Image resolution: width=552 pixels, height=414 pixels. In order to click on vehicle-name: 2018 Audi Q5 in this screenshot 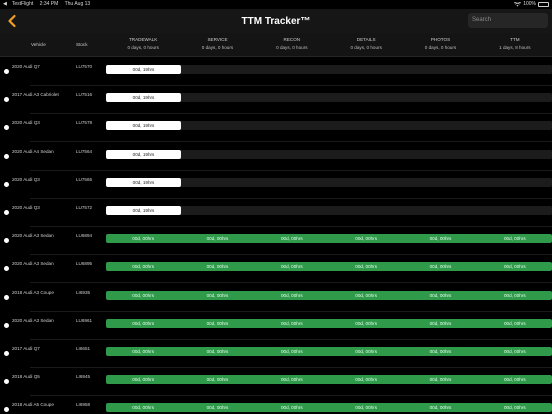, I will do `click(26, 377)`.